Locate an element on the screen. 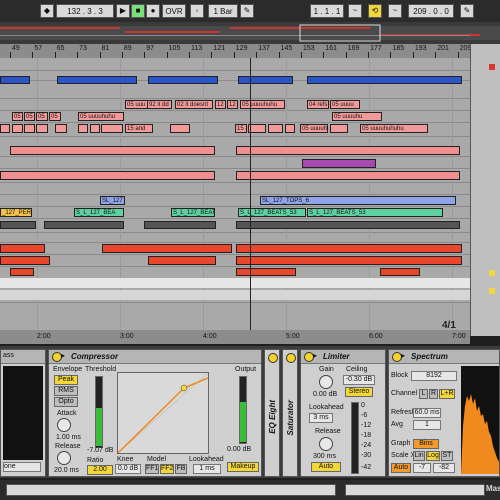  transfer-graph is located at coordinates (163, 413).